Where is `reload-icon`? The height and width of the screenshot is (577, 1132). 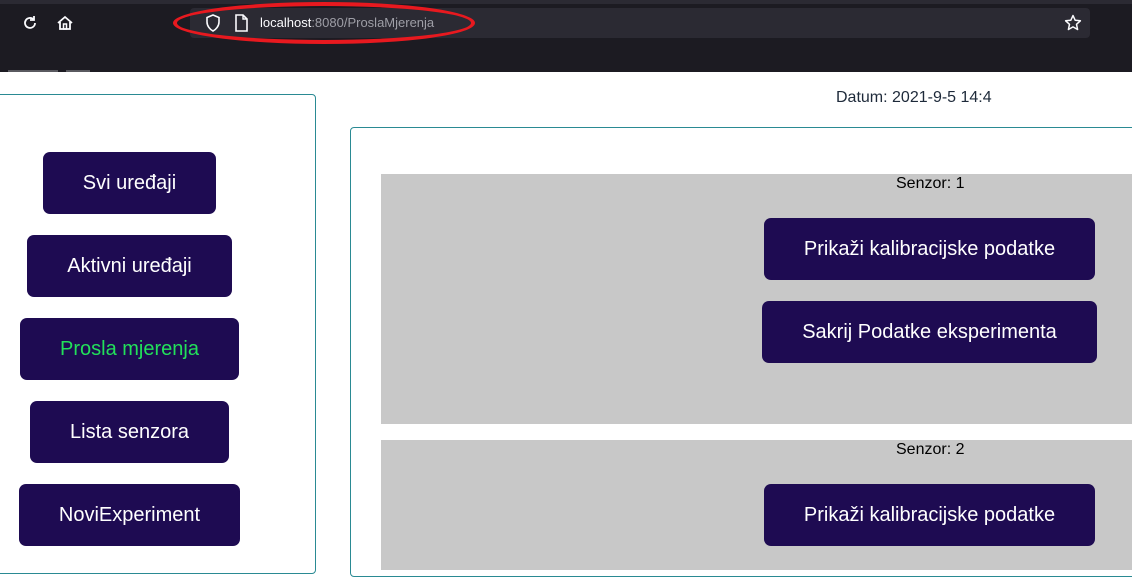 reload-icon is located at coordinates (30, 23).